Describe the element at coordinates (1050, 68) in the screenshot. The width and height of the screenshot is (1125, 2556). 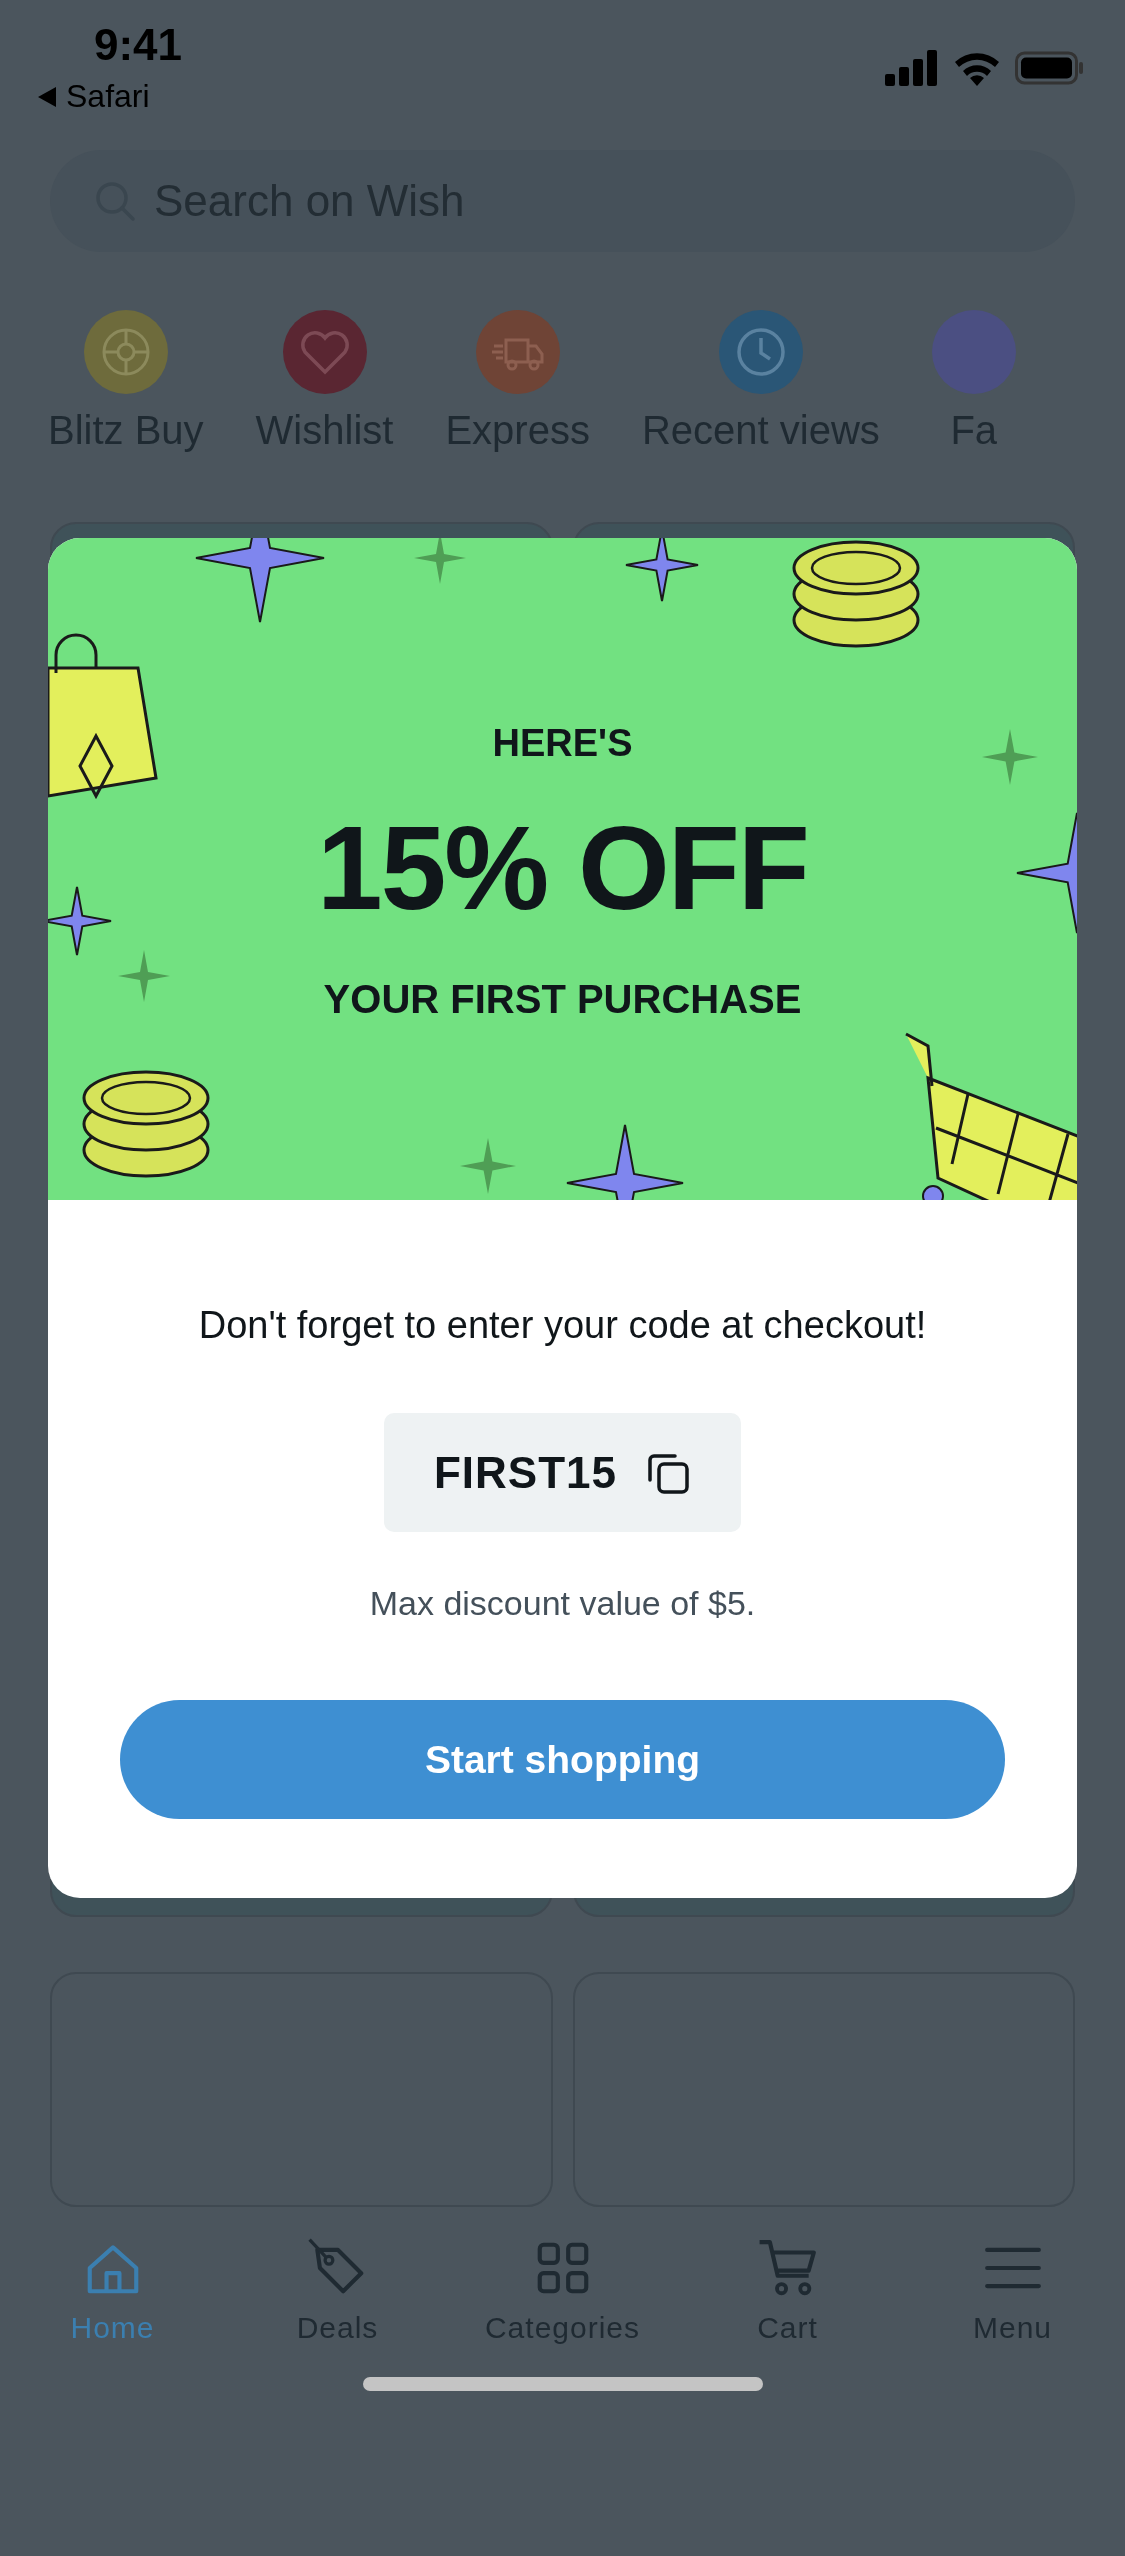
I see `battery-icon` at that location.